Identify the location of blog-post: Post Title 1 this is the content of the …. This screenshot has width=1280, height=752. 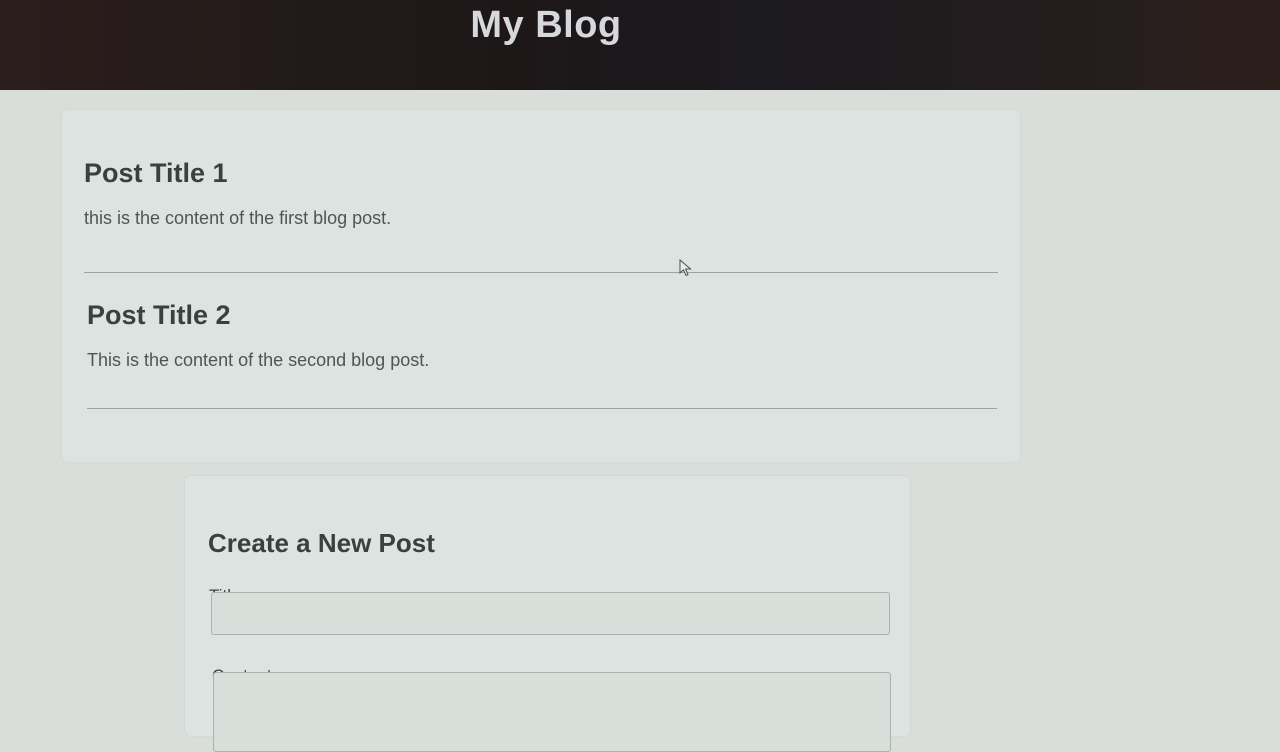
(541, 215).